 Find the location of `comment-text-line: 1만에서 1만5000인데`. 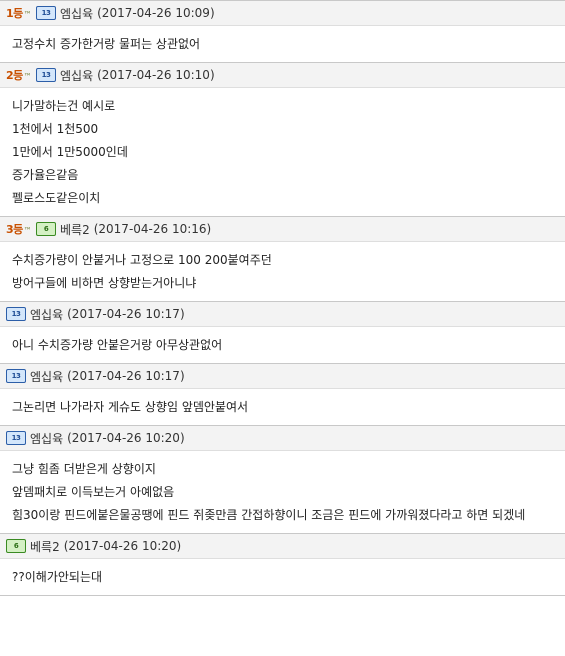

comment-text-line: 1만에서 1만5000인데 is located at coordinates (70, 152).